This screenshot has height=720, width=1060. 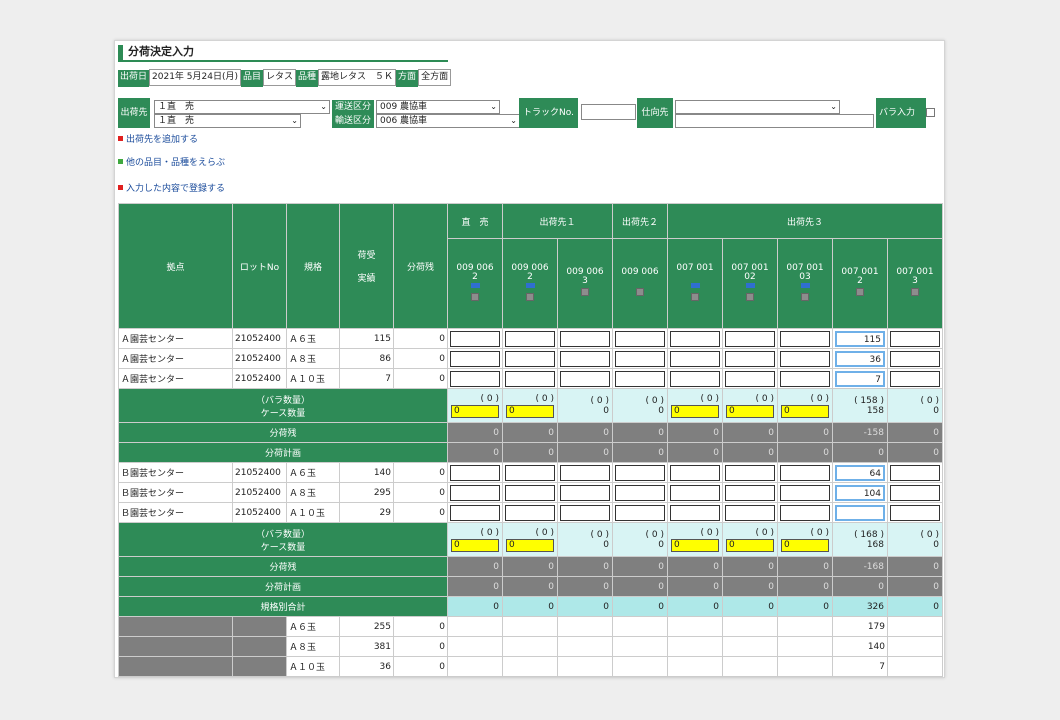 I want to click on shimuke-select: ⌄, so click(x=757, y=107).